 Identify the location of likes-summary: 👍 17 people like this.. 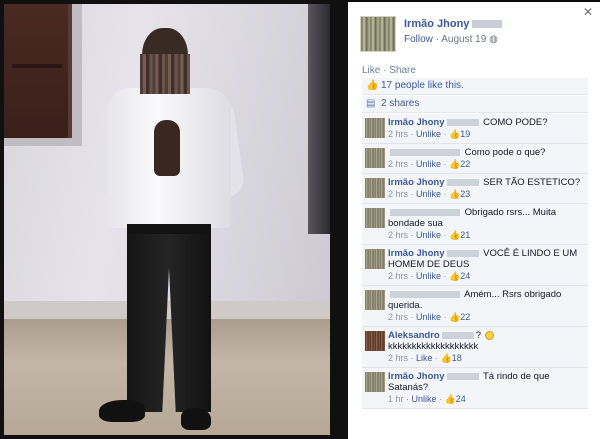
(475, 86).